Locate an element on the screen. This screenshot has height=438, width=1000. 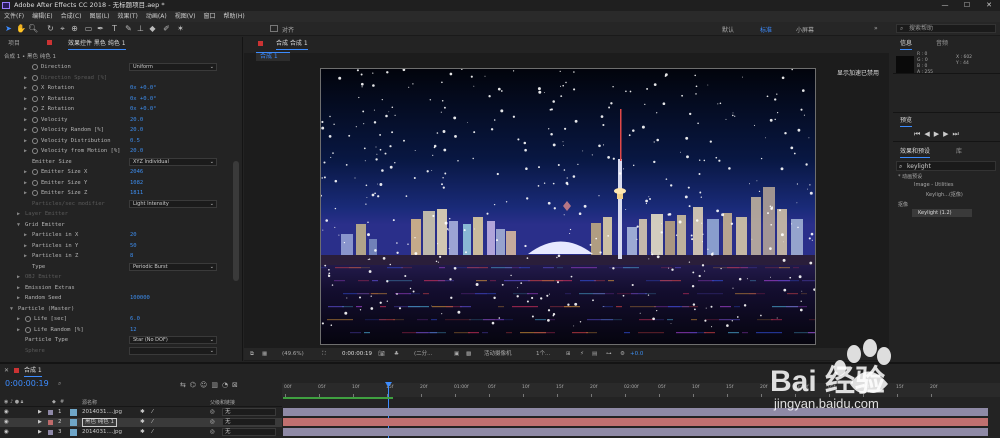
effect-property-row: ▶ Y Rotation 0x +0.0° is located at coordinates (116, 99).